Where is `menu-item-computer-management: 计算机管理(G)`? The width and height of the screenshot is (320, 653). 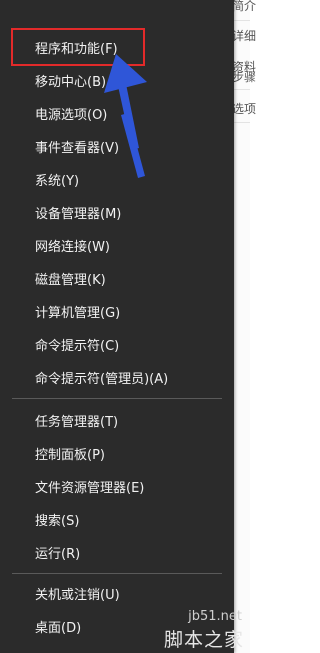
menu-item-computer-management: 计算机管理(G) is located at coordinates (117, 311).